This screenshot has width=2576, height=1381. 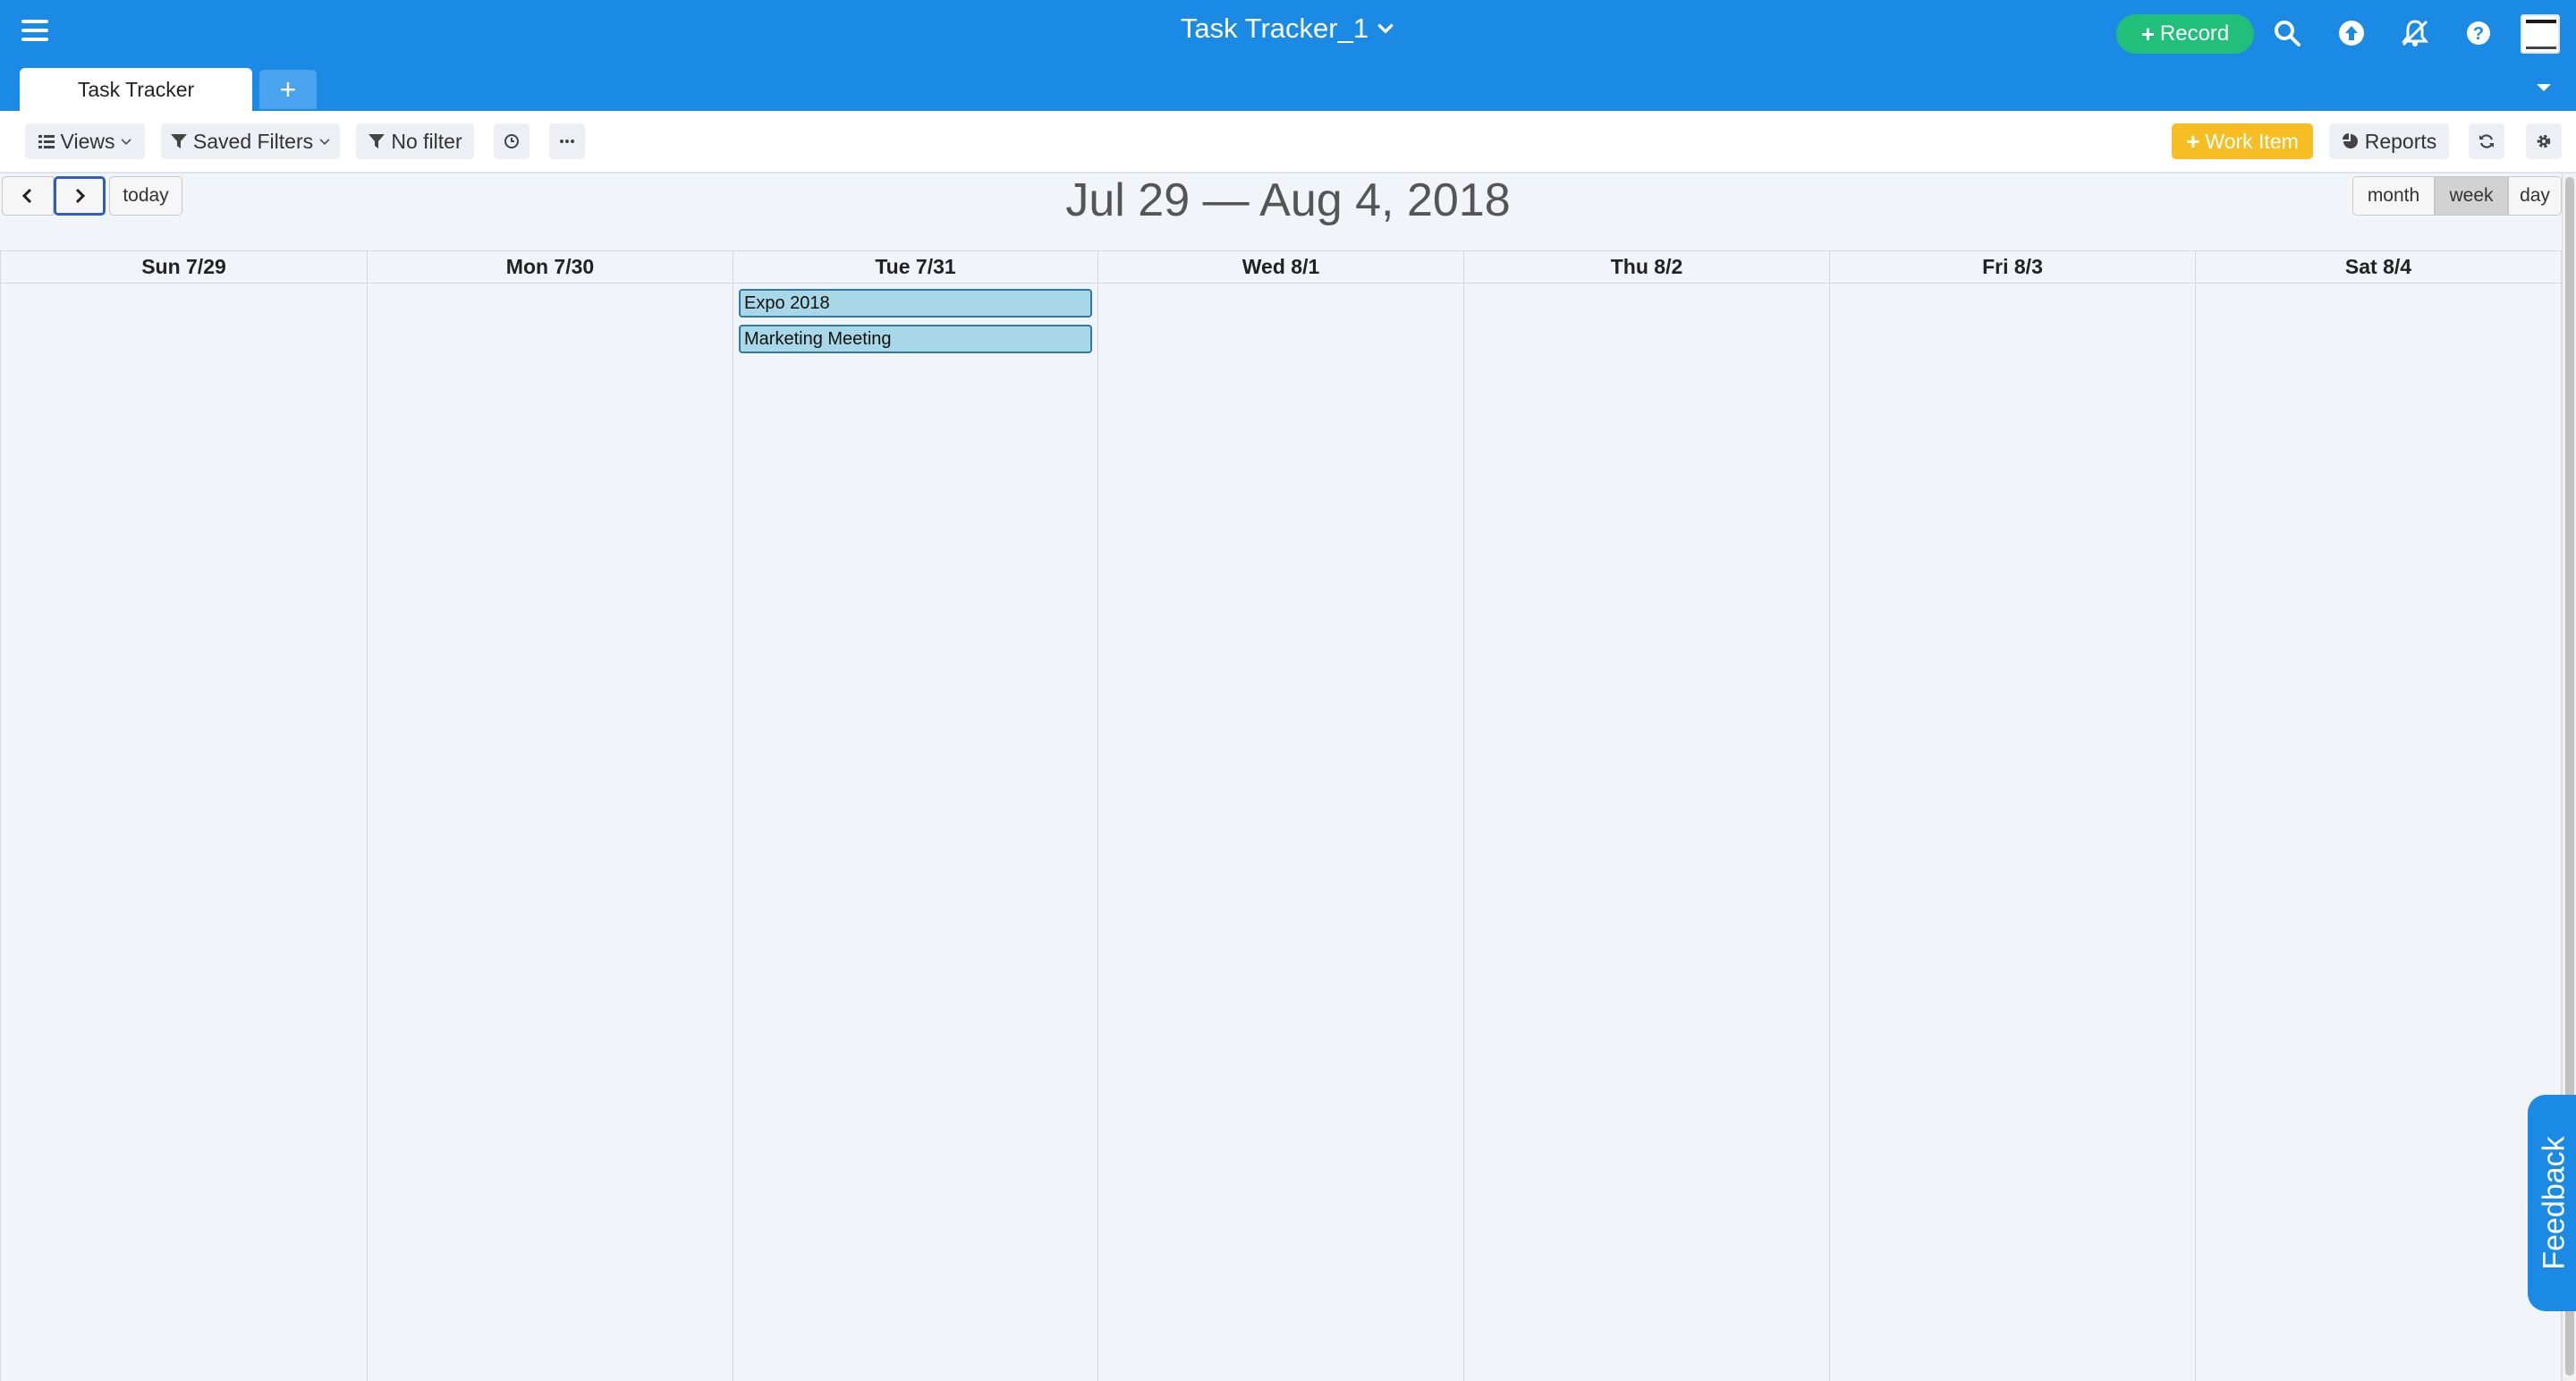 I want to click on day-header: Fri 8/3, so click(x=2012, y=267).